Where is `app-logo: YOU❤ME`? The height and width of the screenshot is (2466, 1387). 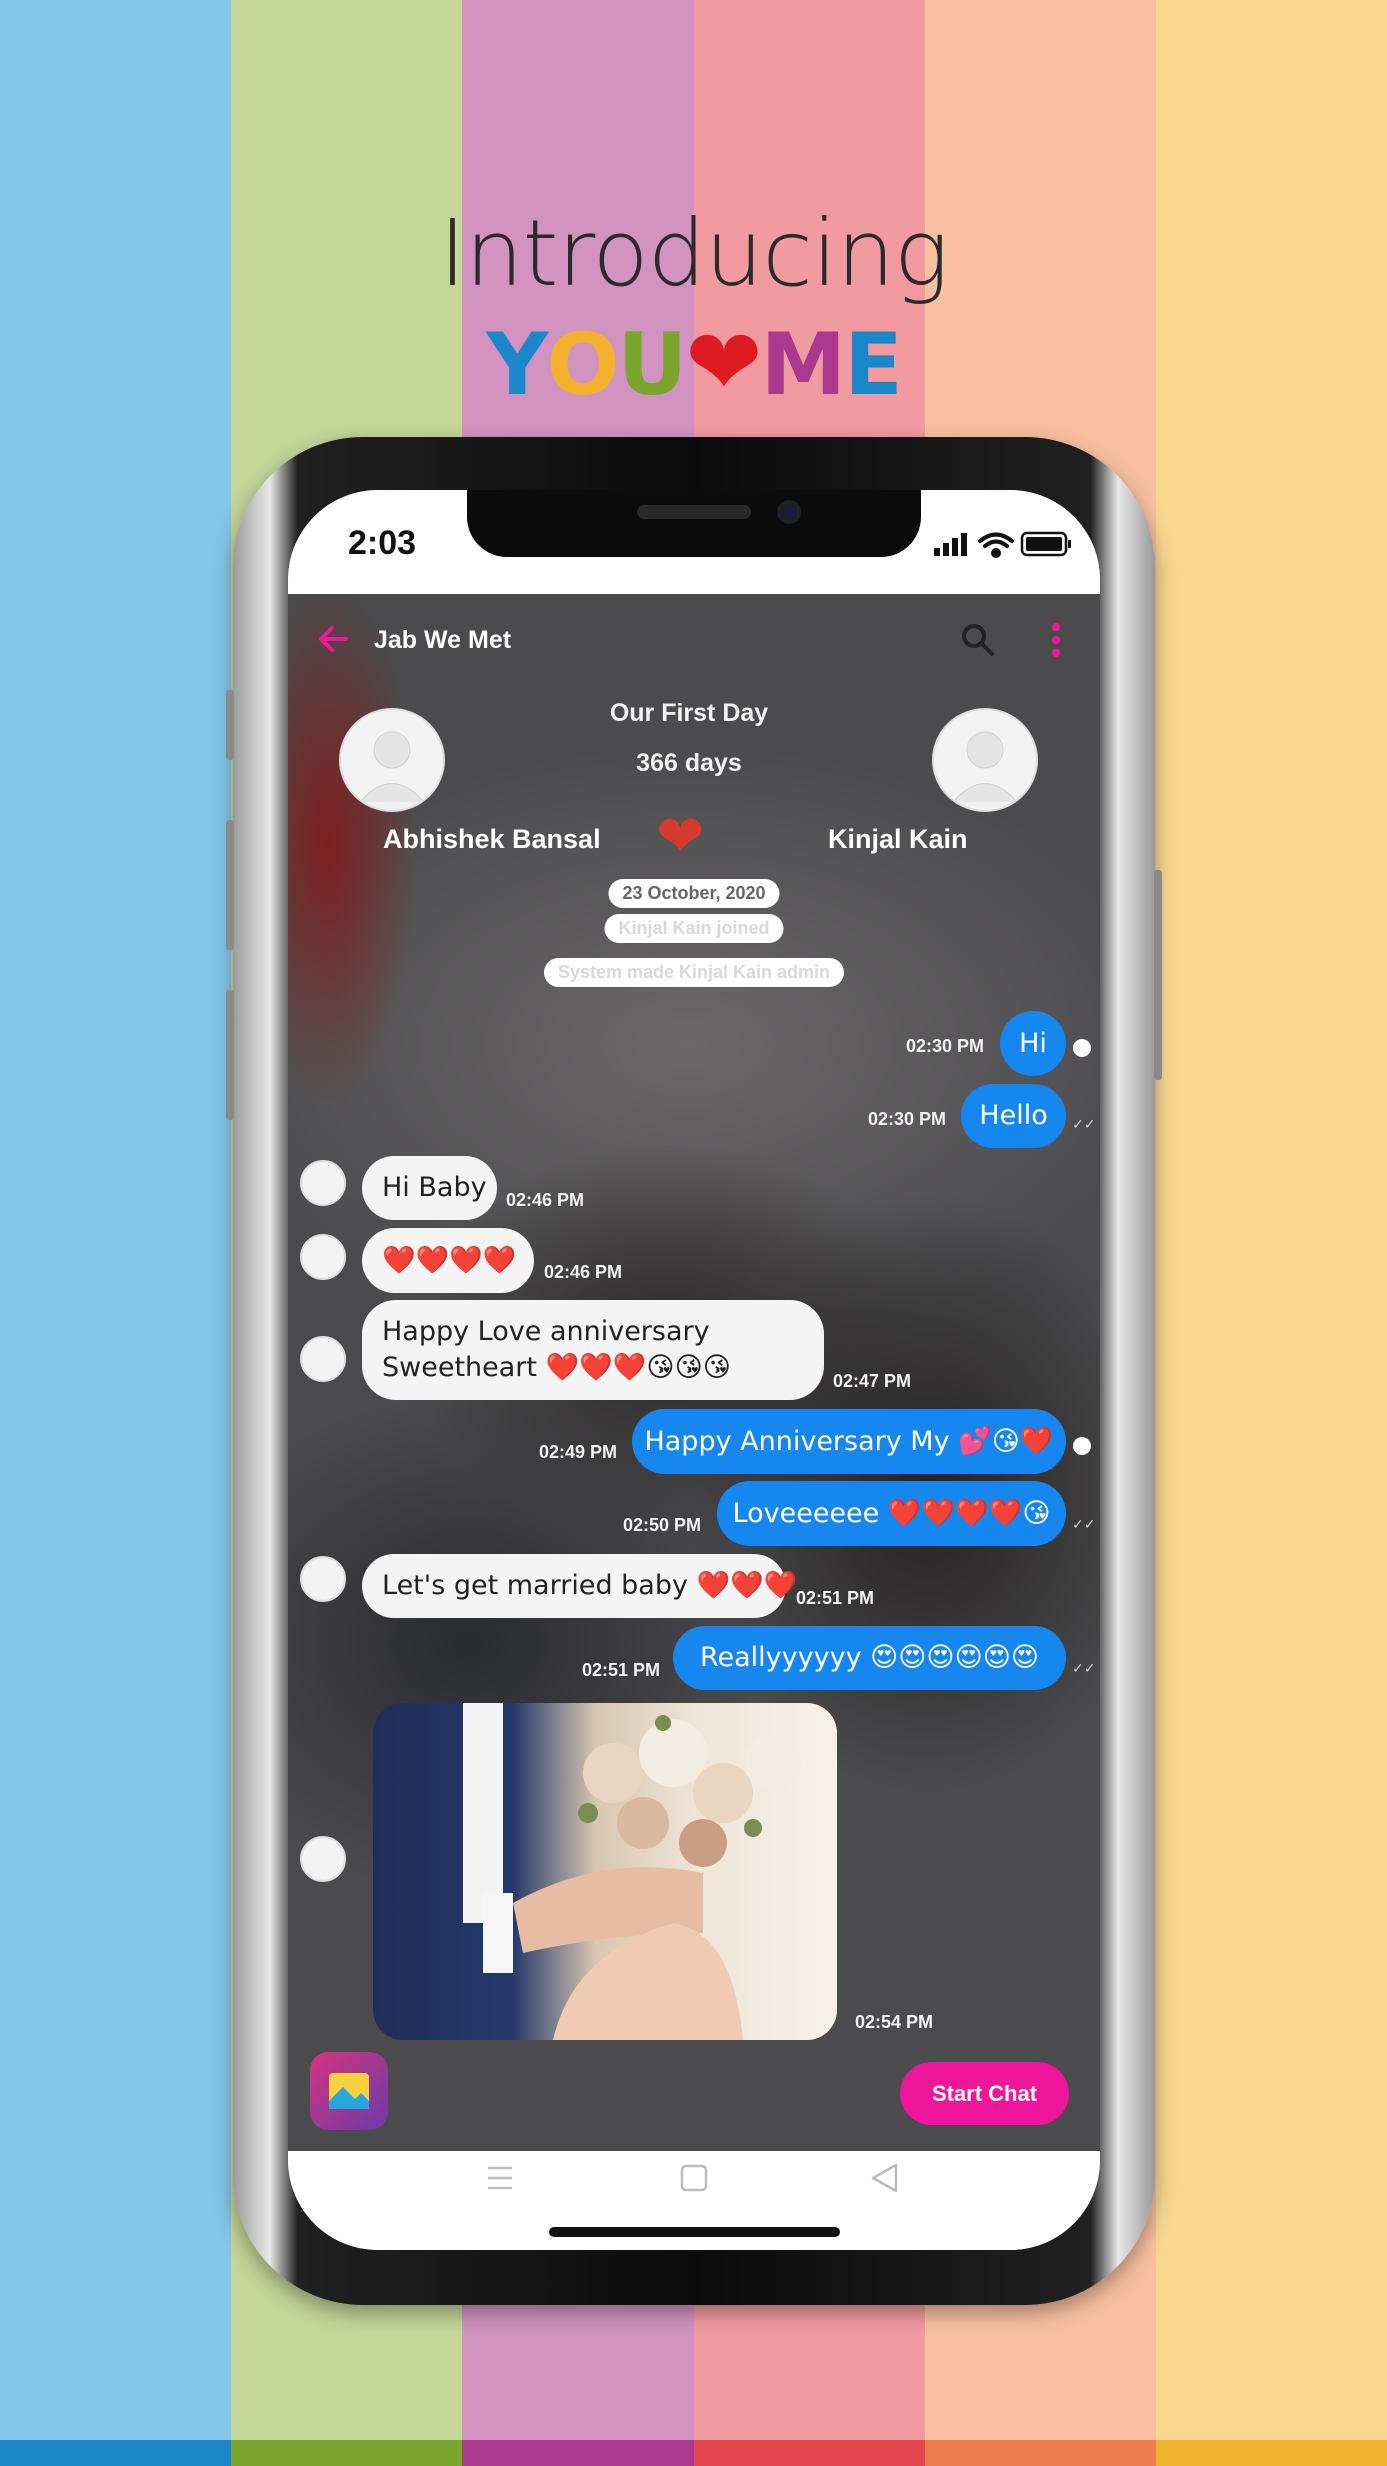 app-logo: YOU❤ME is located at coordinates (693, 362).